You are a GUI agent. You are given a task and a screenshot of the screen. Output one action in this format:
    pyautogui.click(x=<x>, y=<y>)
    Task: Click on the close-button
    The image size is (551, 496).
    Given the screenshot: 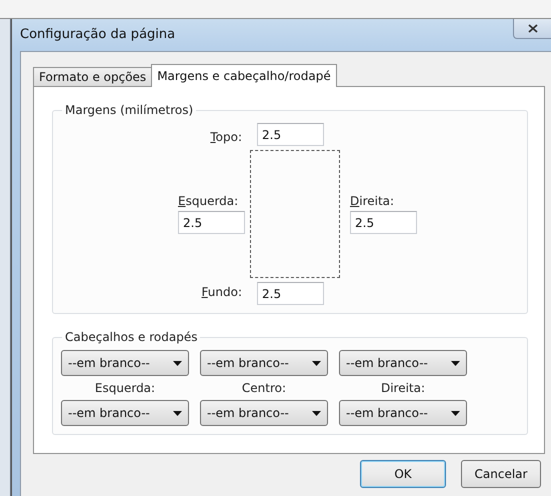 What is the action you would take?
    pyautogui.click(x=532, y=29)
    